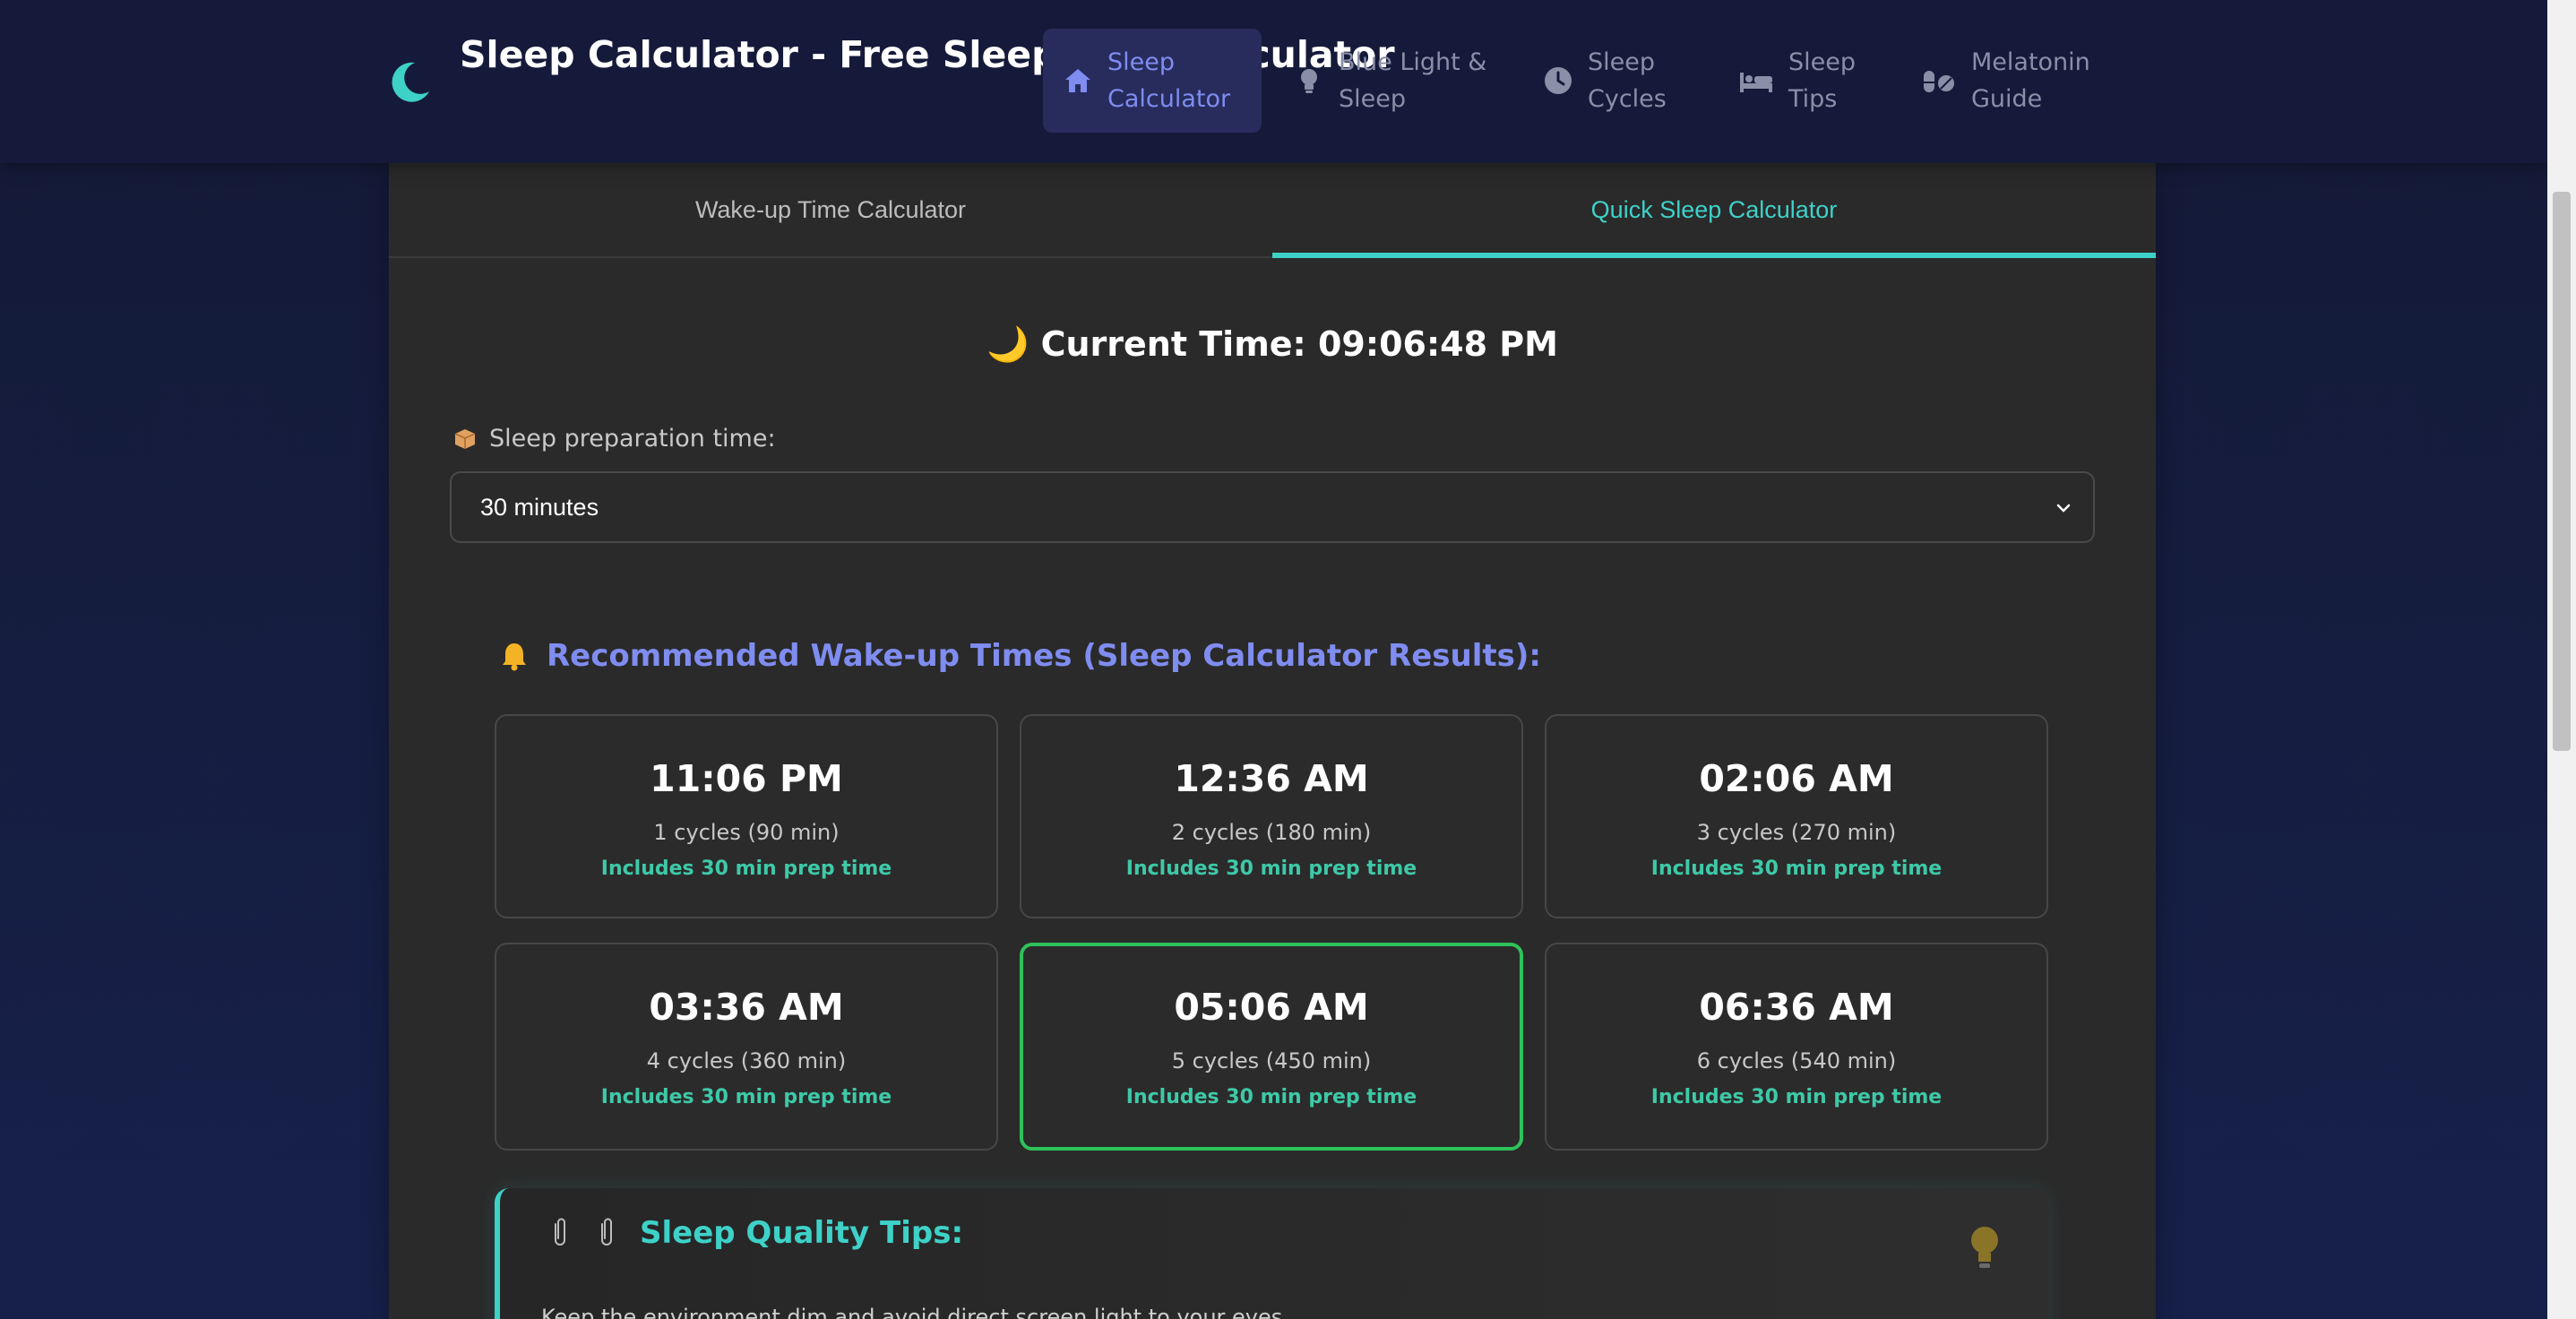  What do you see at coordinates (746, 1060) in the screenshot?
I see `result-cycles: 4 cycles (360 min)` at bounding box center [746, 1060].